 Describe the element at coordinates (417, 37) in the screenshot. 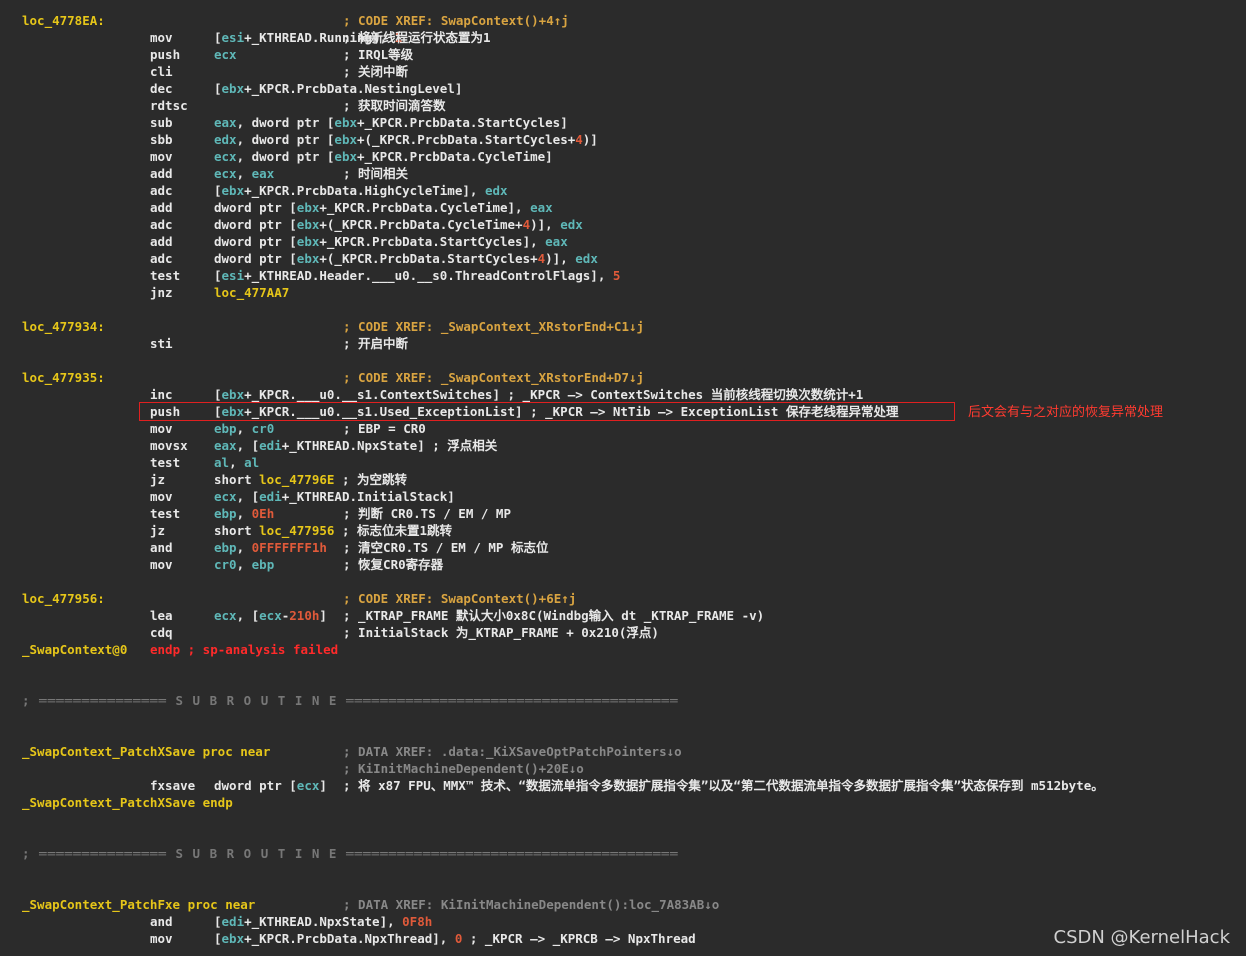

I see `code-comment: ; 将新线程运行状态置为1` at that location.